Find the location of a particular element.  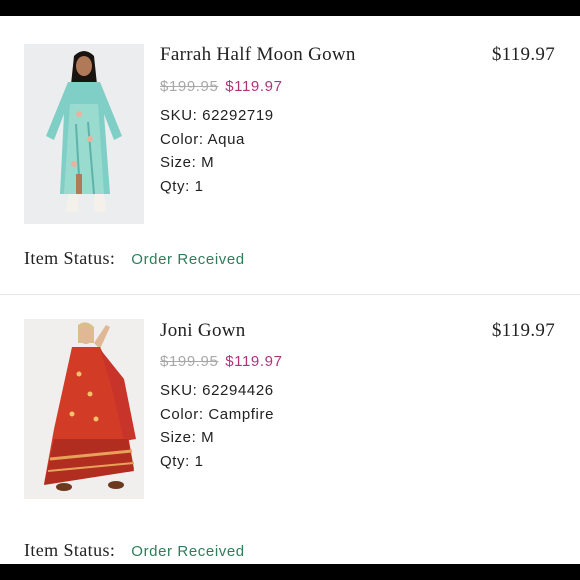

product-details: SKU: 62292719 Color: Aqua Size: M Qty: 1 is located at coordinates (217, 151).